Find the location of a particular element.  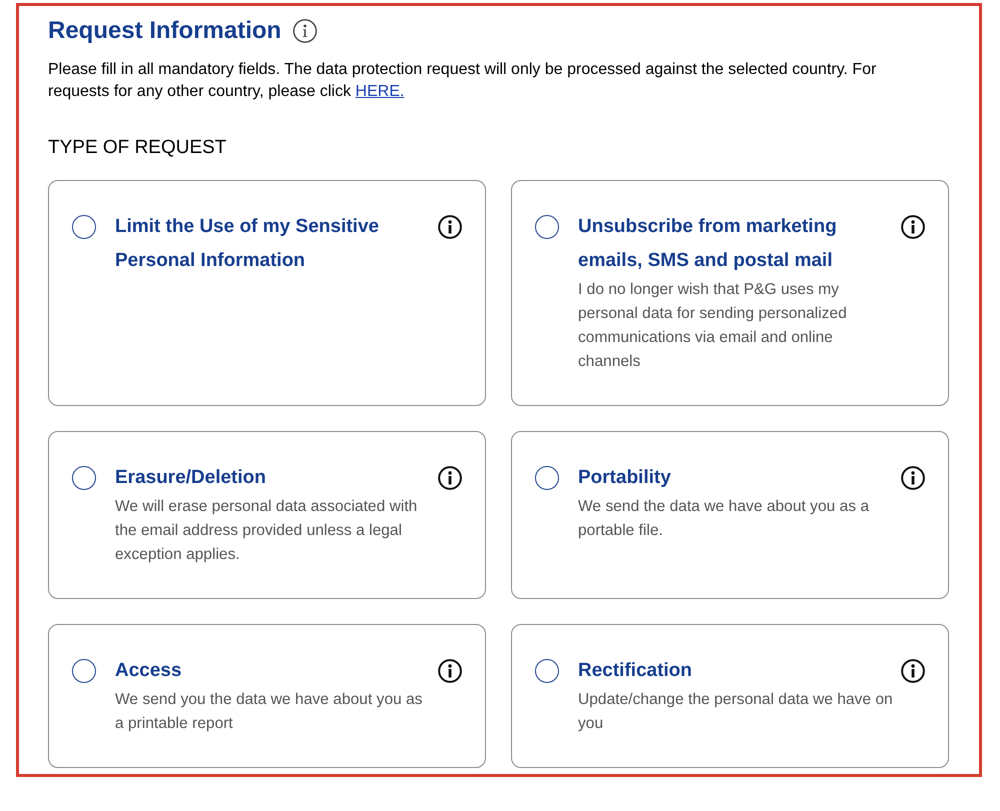

option-title: Access is located at coordinates (149, 671).